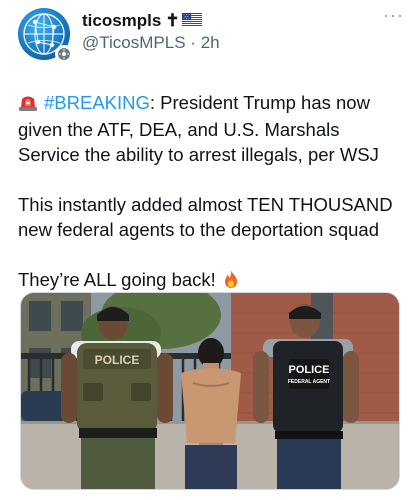 The width and height of the screenshot is (420, 500). I want to click on vest-right-sublabel: FEDERAL AGENT, so click(309, 382).